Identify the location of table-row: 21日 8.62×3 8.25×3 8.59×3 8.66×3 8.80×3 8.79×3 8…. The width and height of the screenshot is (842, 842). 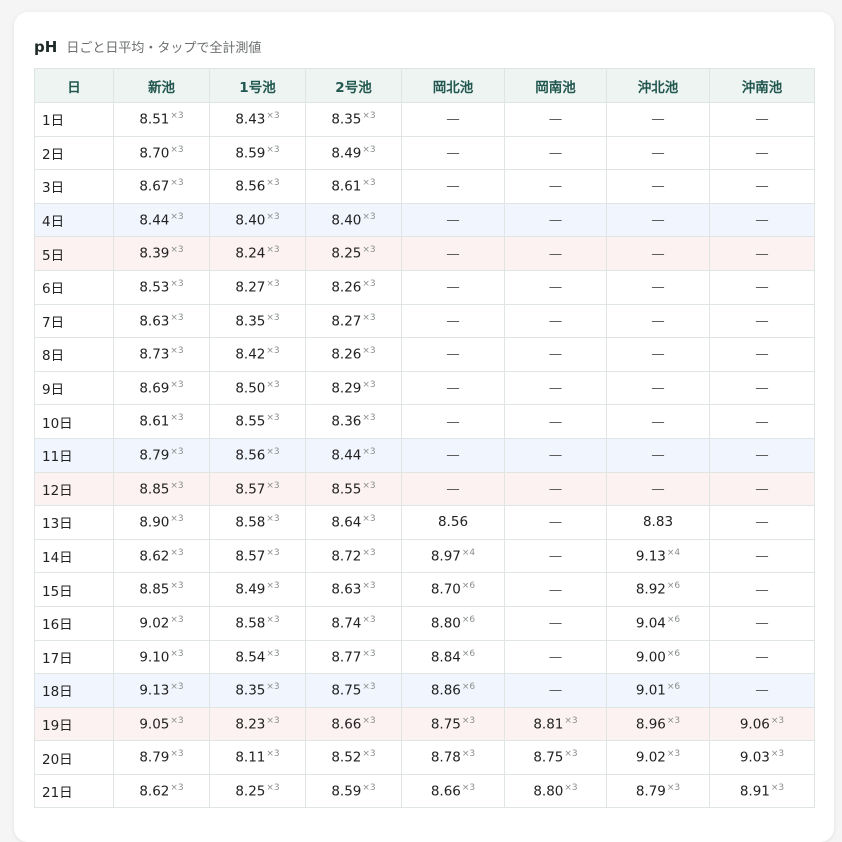
(424, 791).